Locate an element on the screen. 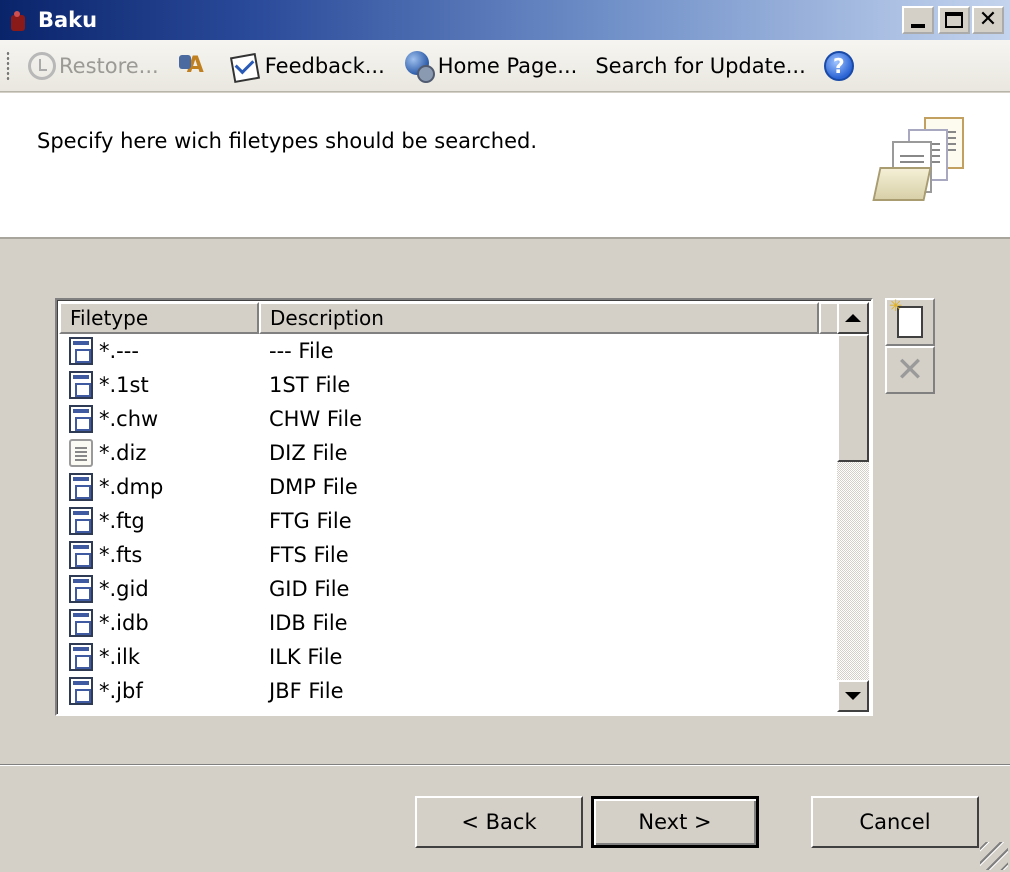  feedback-icon is located at coordinates (246, 66).